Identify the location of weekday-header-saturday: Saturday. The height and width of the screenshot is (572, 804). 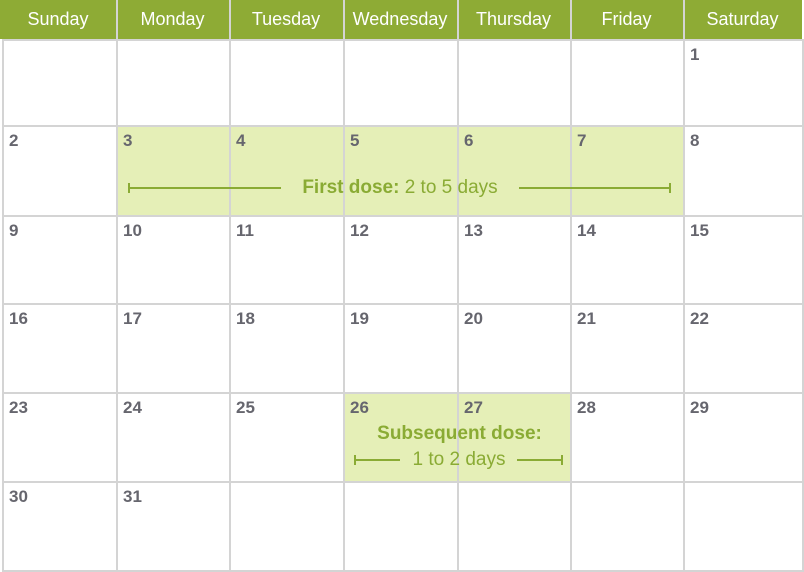
(742, 19).